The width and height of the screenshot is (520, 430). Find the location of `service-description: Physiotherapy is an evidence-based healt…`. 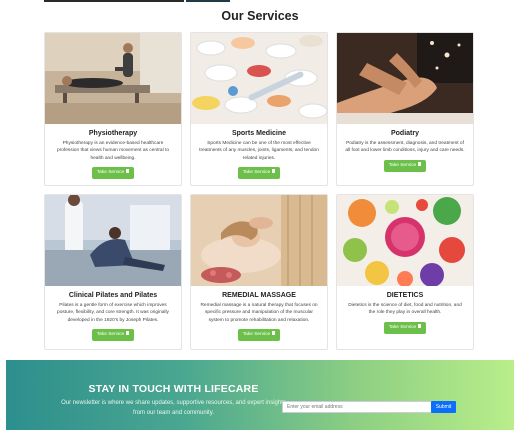

service-description: Physiotherapy is an evidence-based healt… is located at coordinates (113, 151).